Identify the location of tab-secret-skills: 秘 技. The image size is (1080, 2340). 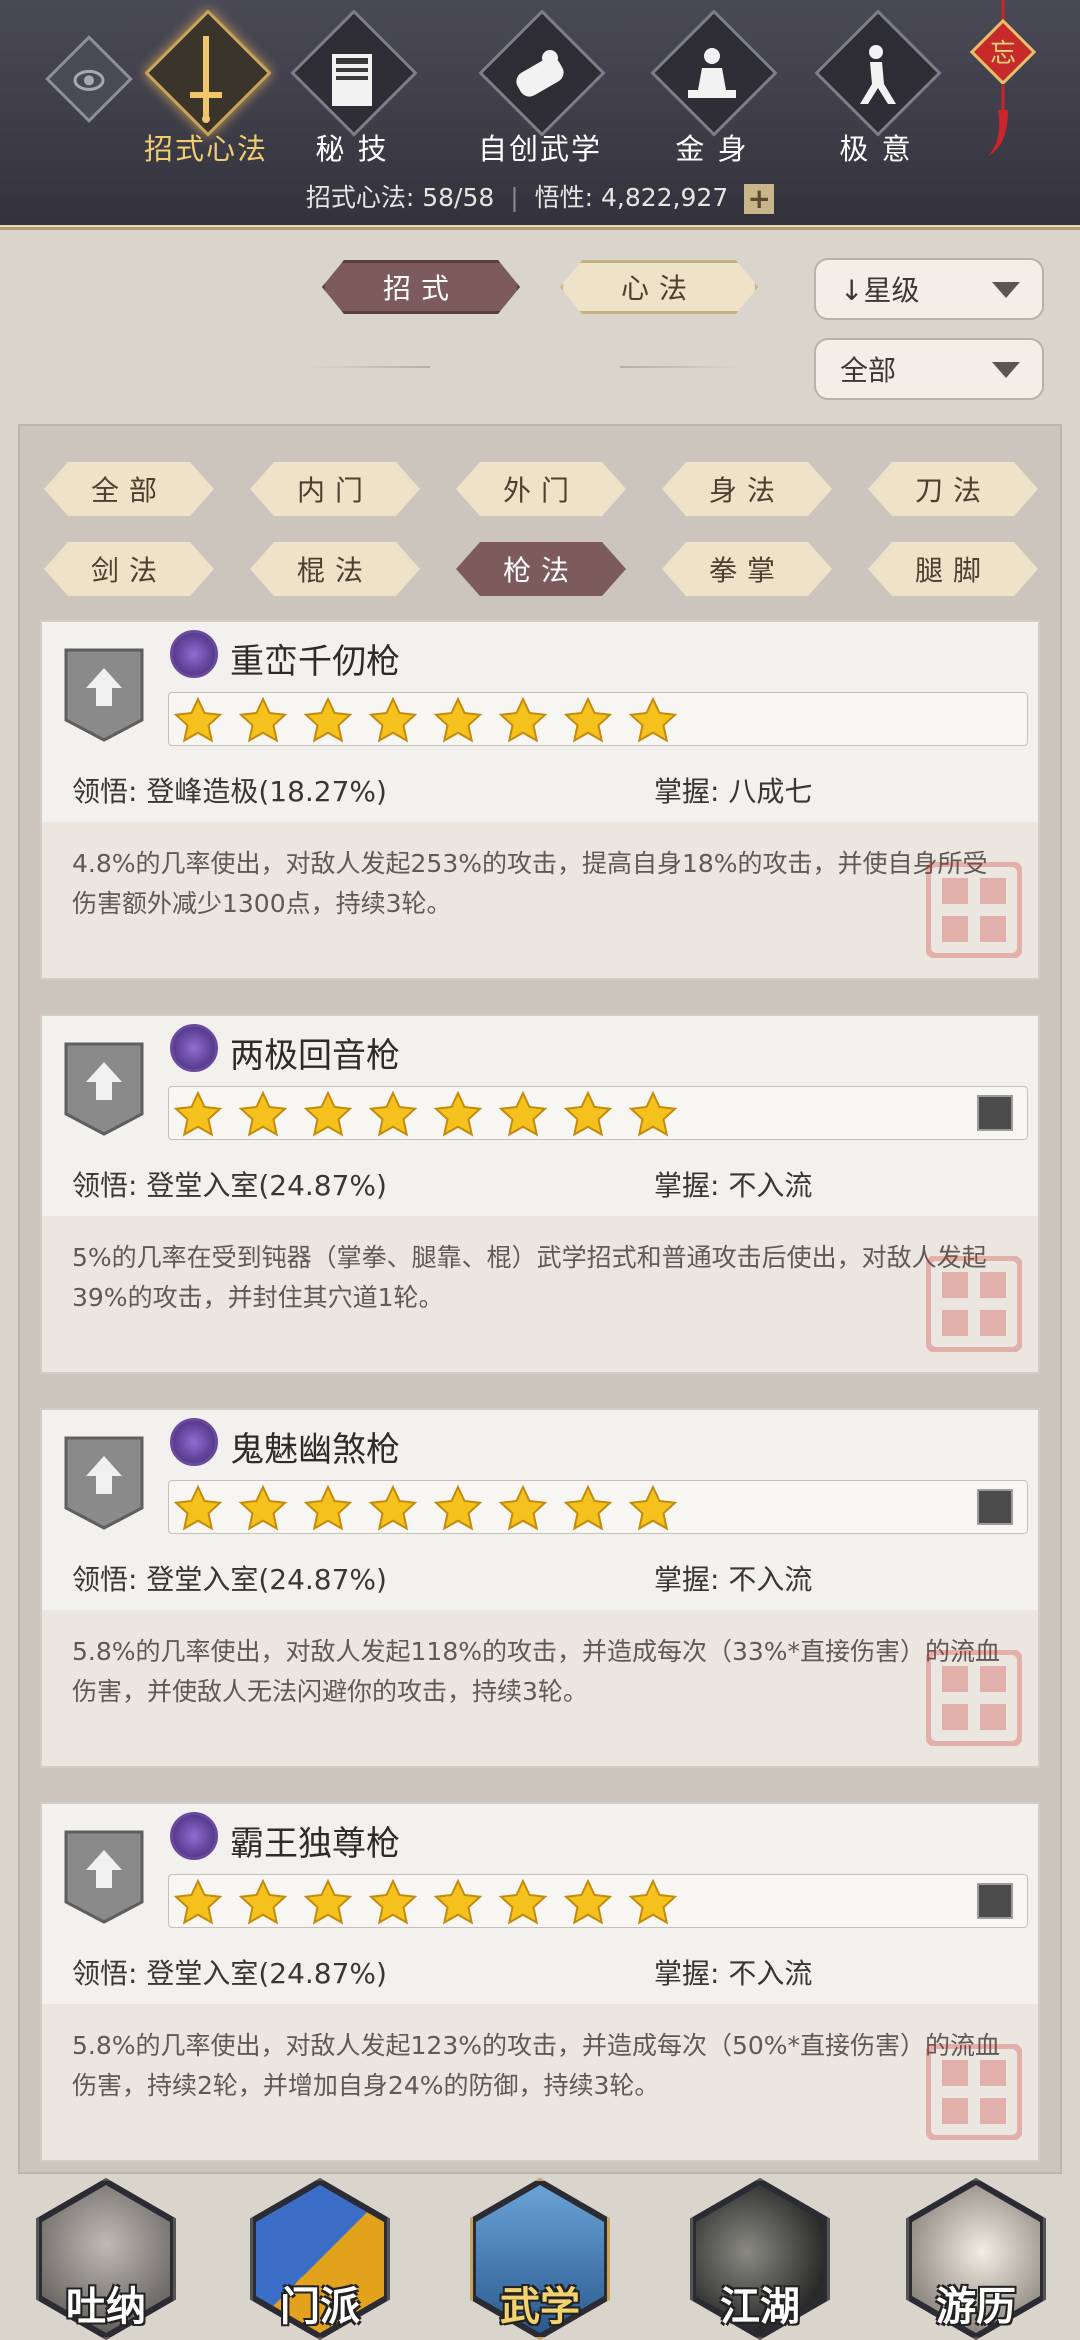
(352, 95).